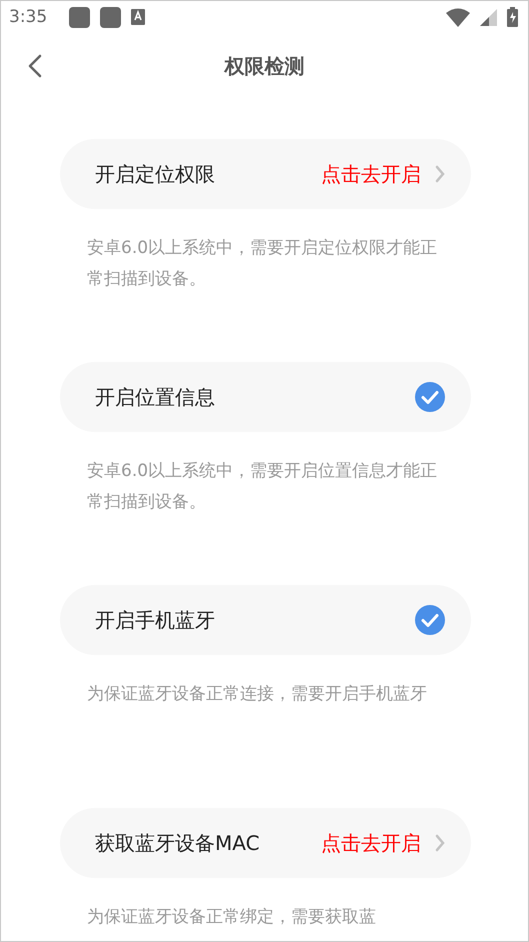  What do you see at coordinates (155, 620) in the screenshot?
I see `permission-label: 开启手机蓝牙` at bounding box center [155, 620].